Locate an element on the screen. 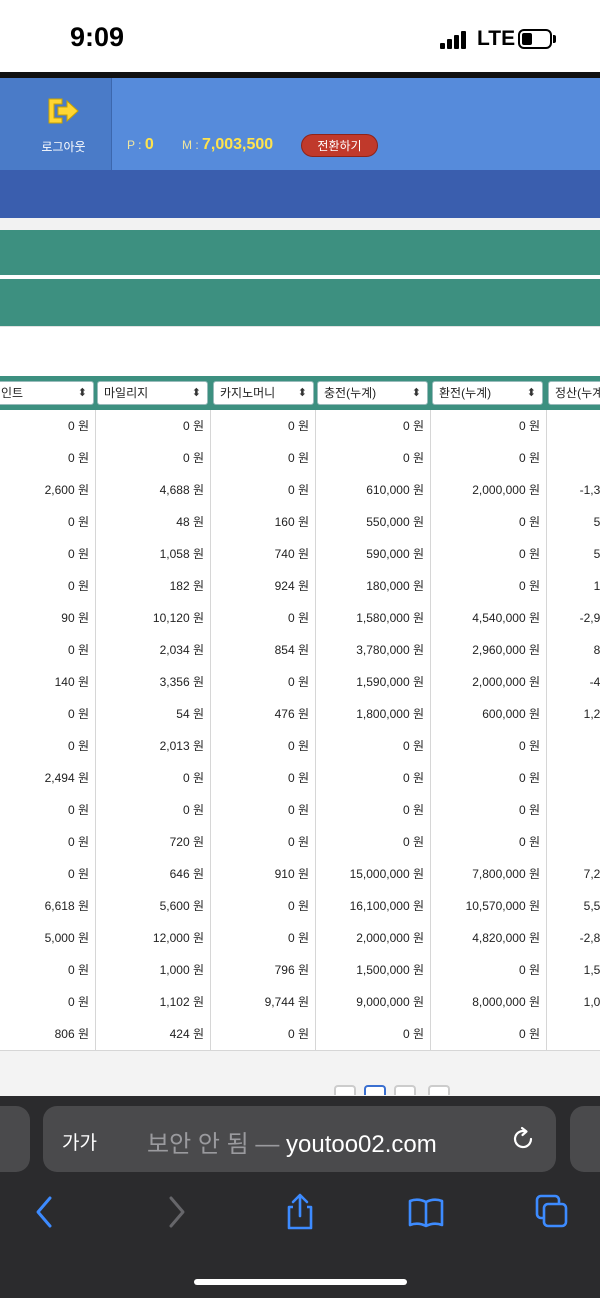 The image size is (600, 1298). table-cell: 18 is located at coordinates (596, 586).